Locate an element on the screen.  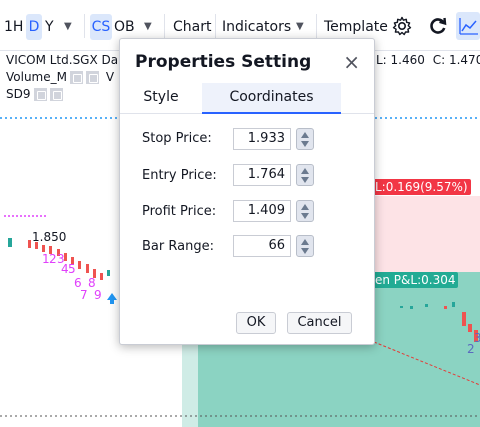
chart-type-dropdown-icon: ▼ is located at coordinates (148, 27).